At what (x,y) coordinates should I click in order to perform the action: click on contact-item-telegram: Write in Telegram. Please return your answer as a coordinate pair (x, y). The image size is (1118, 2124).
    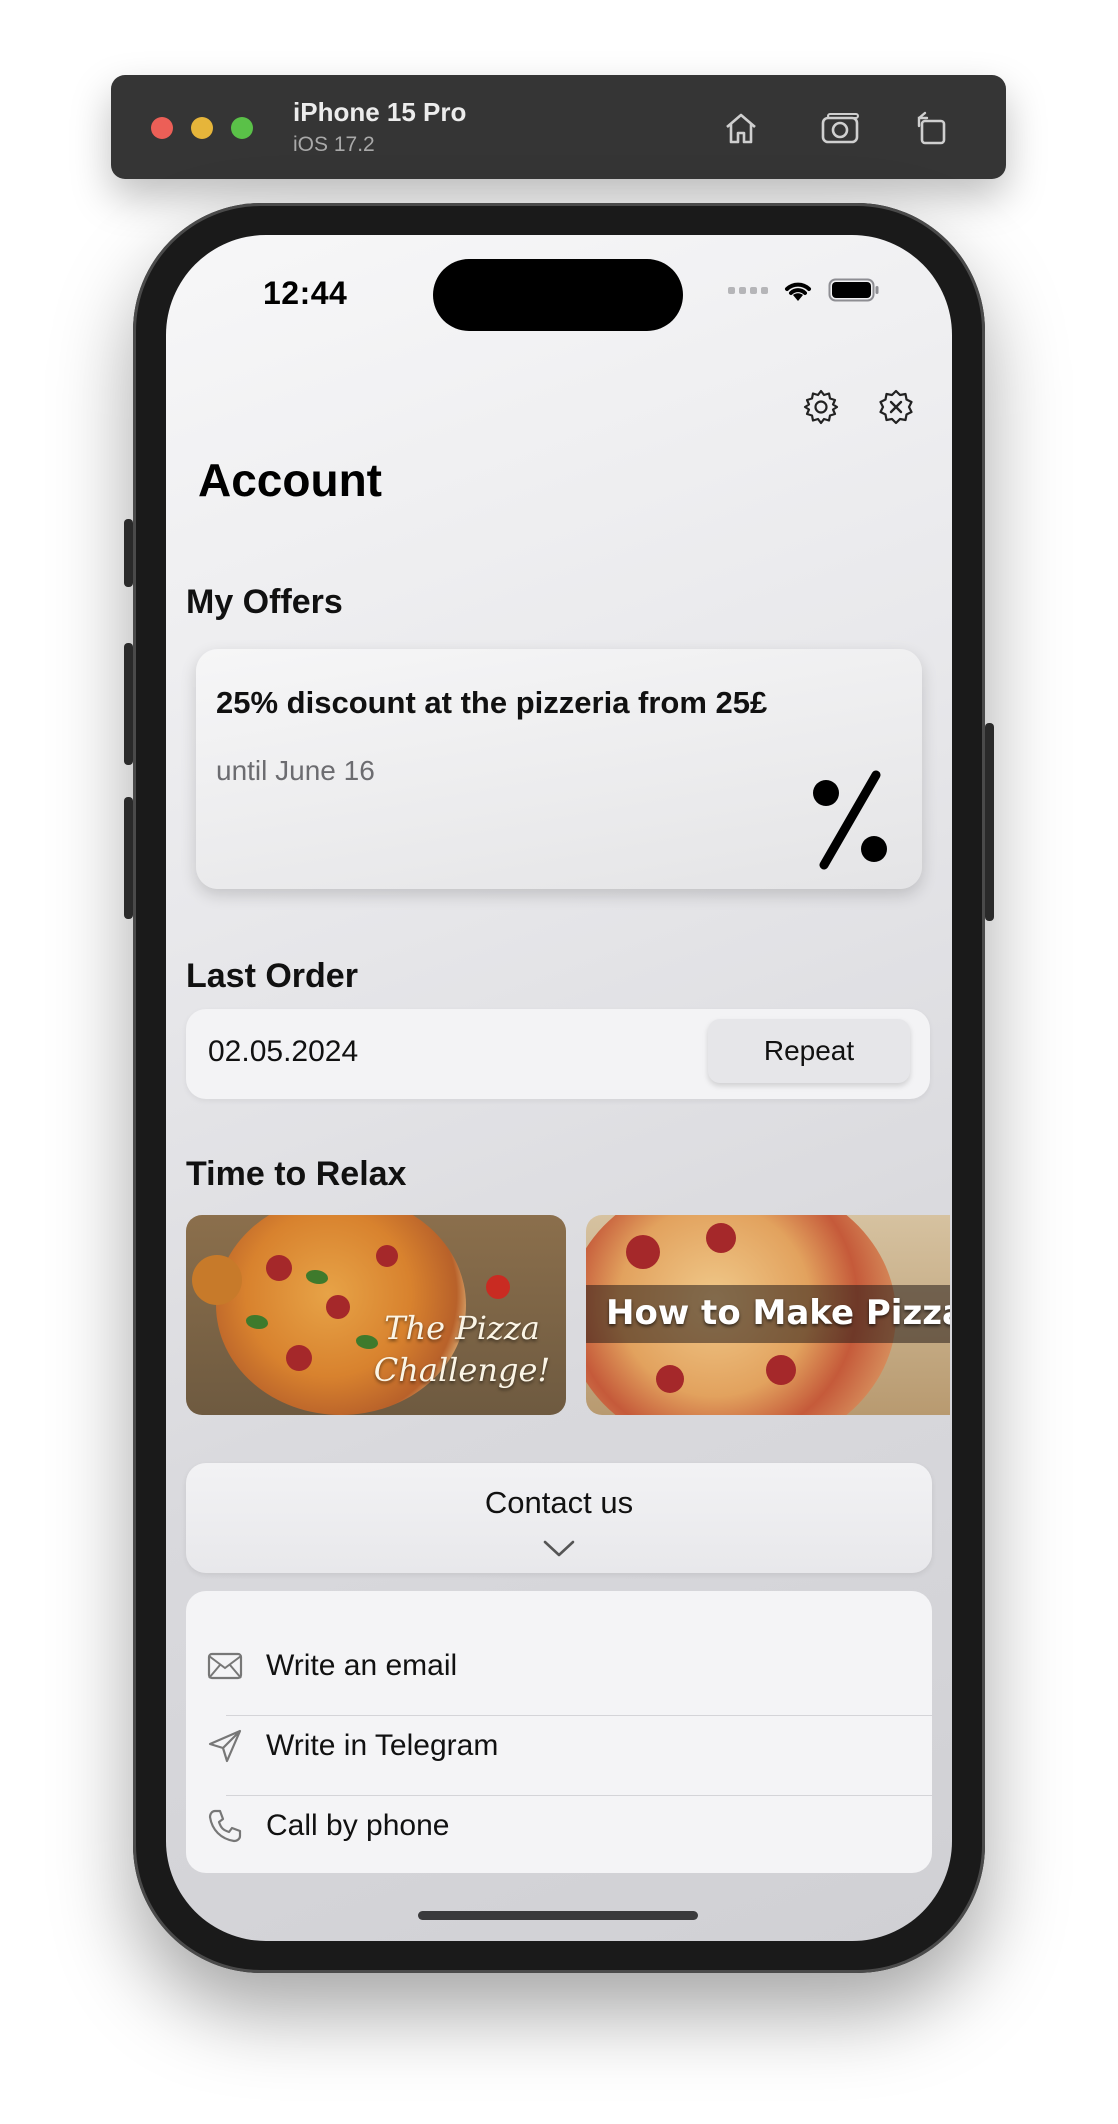
    Looking at the image, I should click on (559, 1745).